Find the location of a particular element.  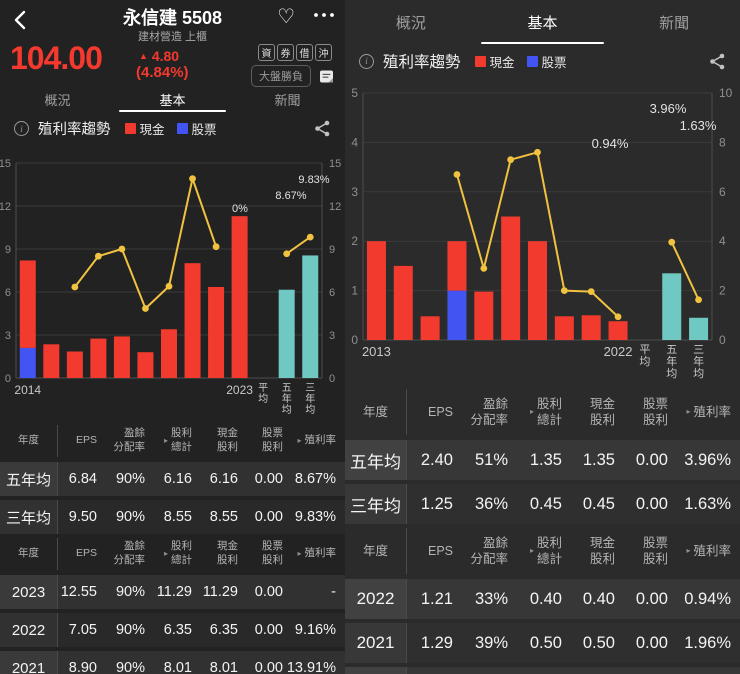

right-axis-tick: 0 is located at coordinates (332, 379).